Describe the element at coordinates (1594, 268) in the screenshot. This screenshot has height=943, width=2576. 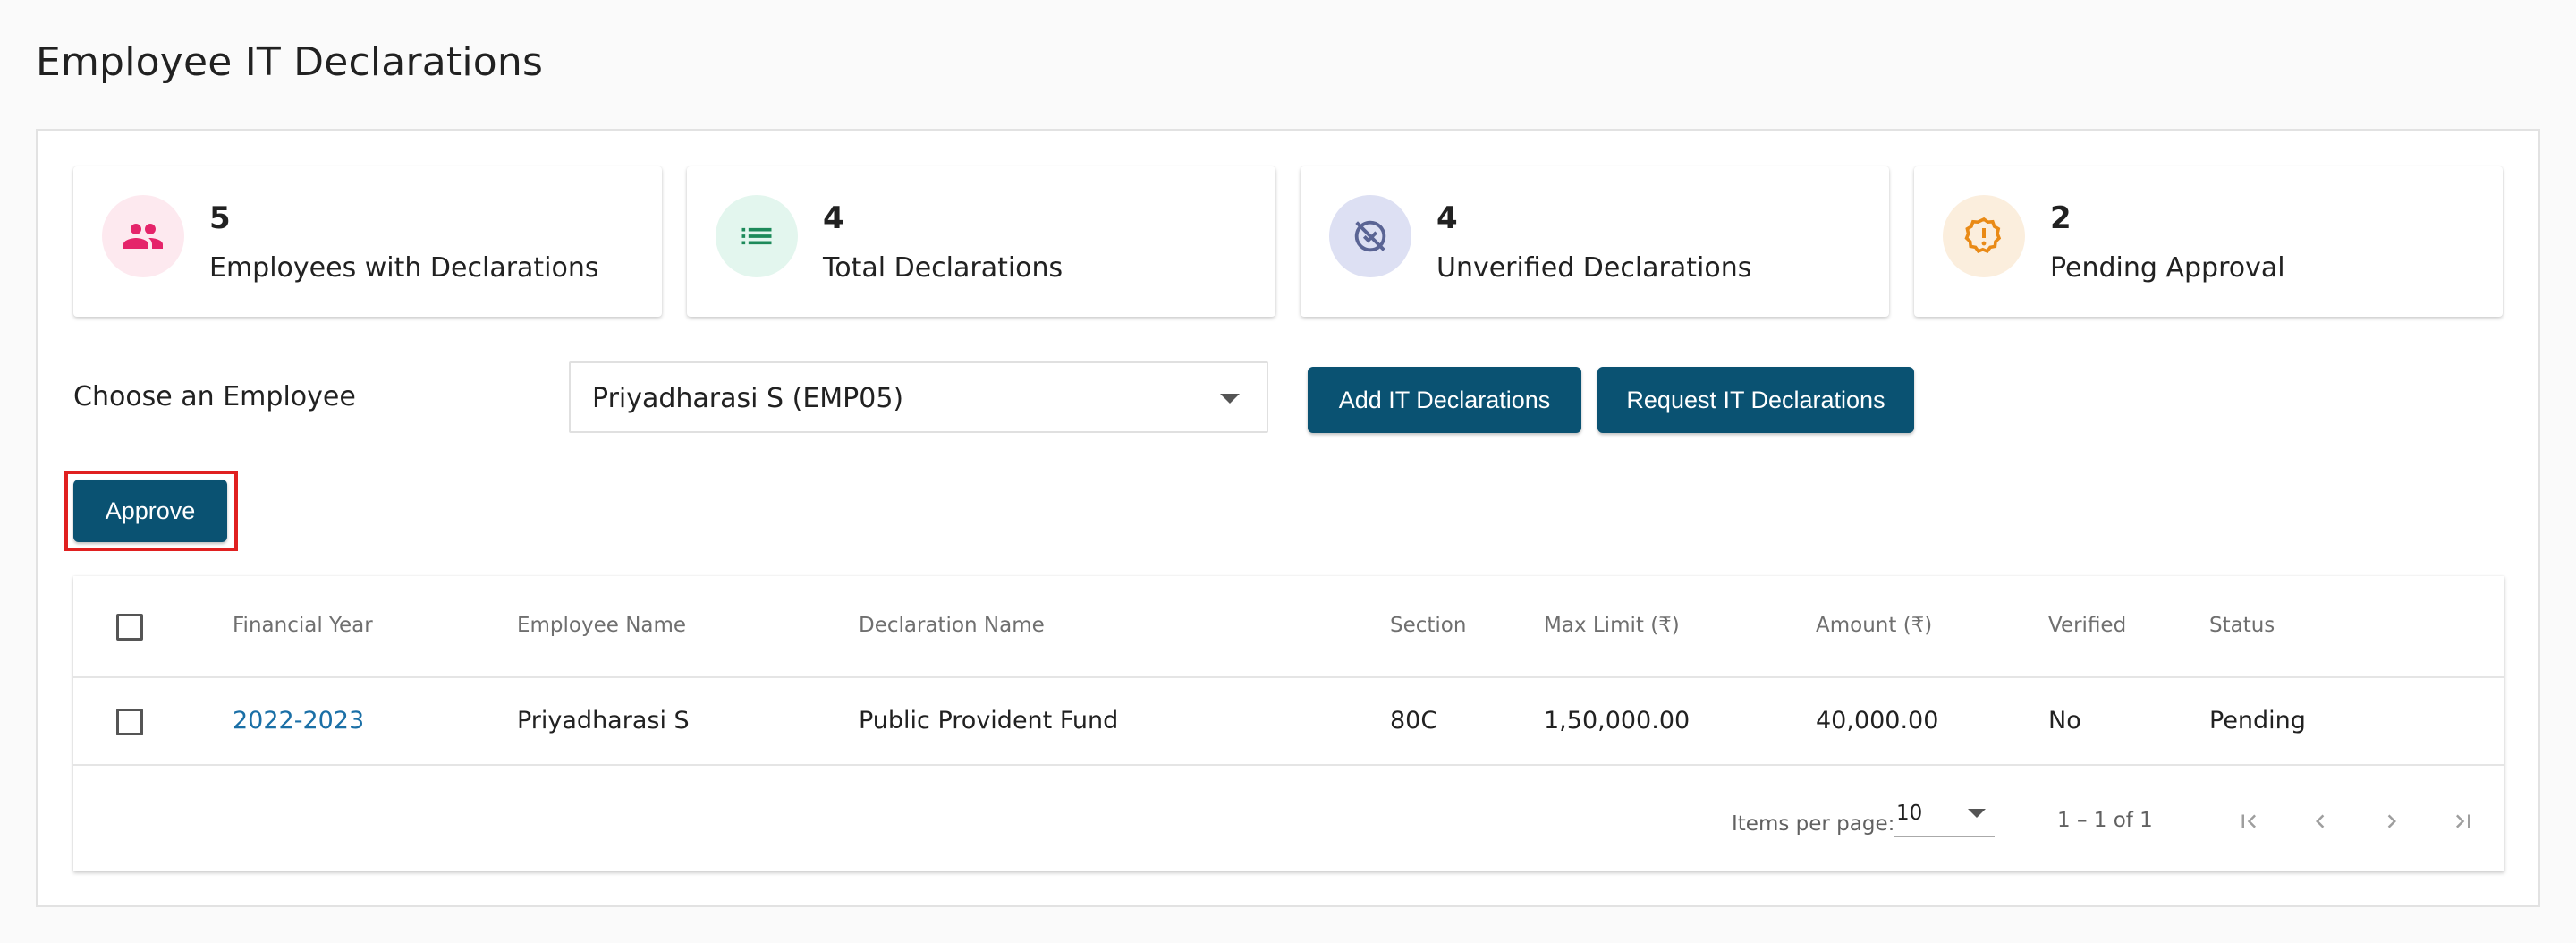
I see `stat-label: Unverified Declarations` at that location.